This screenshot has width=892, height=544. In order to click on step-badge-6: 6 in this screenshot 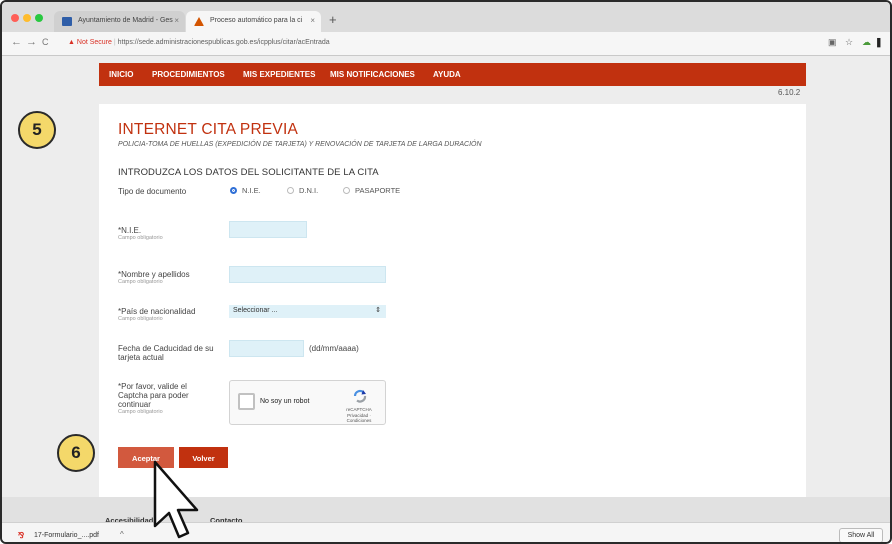, I will do `click(76, 453)`.